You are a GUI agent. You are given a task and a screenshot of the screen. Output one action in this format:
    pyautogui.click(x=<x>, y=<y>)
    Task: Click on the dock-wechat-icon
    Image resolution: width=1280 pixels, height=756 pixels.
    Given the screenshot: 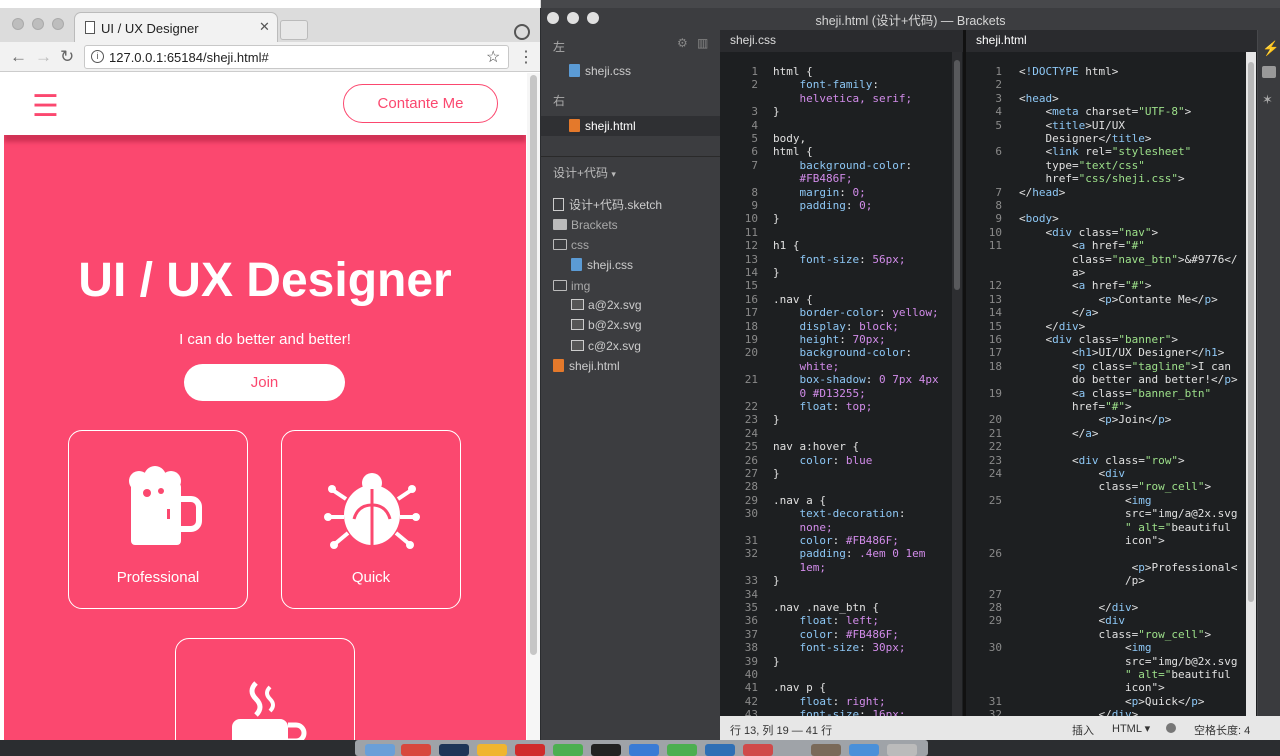 What is the action you would take?
    pyautogui.click(x=568, y=750)
    